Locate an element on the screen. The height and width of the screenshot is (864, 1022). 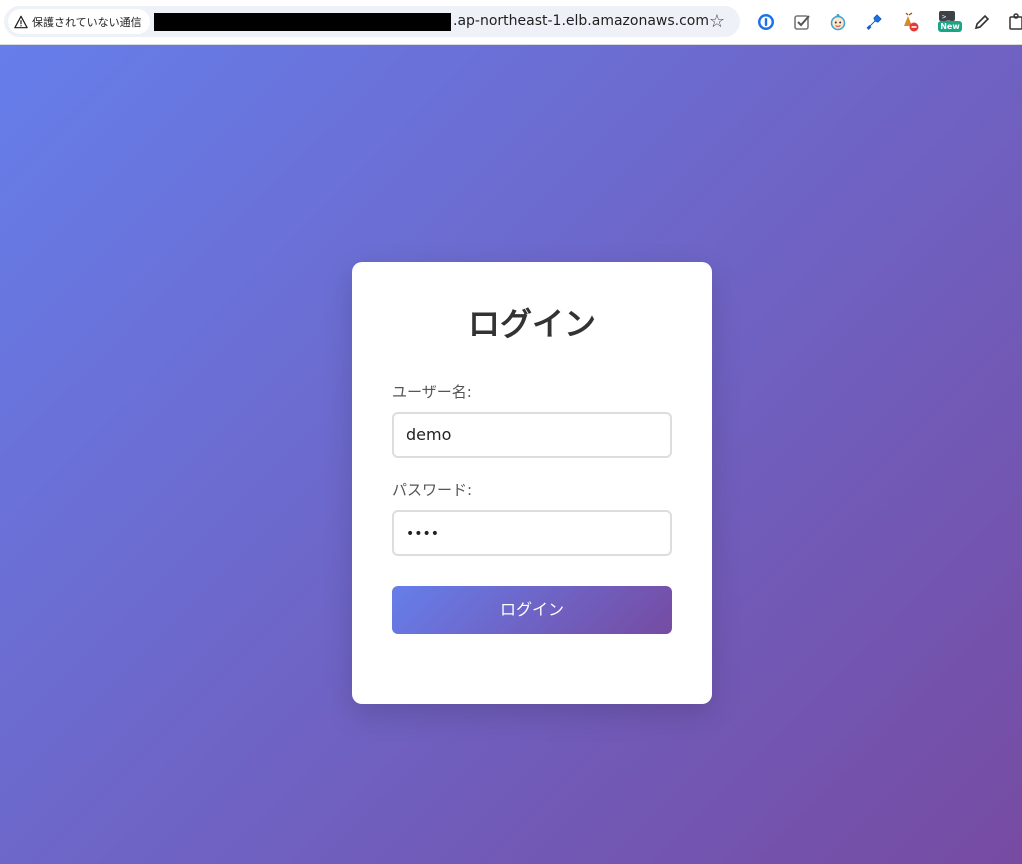
pen-icon is located at coordinates (982, 22).